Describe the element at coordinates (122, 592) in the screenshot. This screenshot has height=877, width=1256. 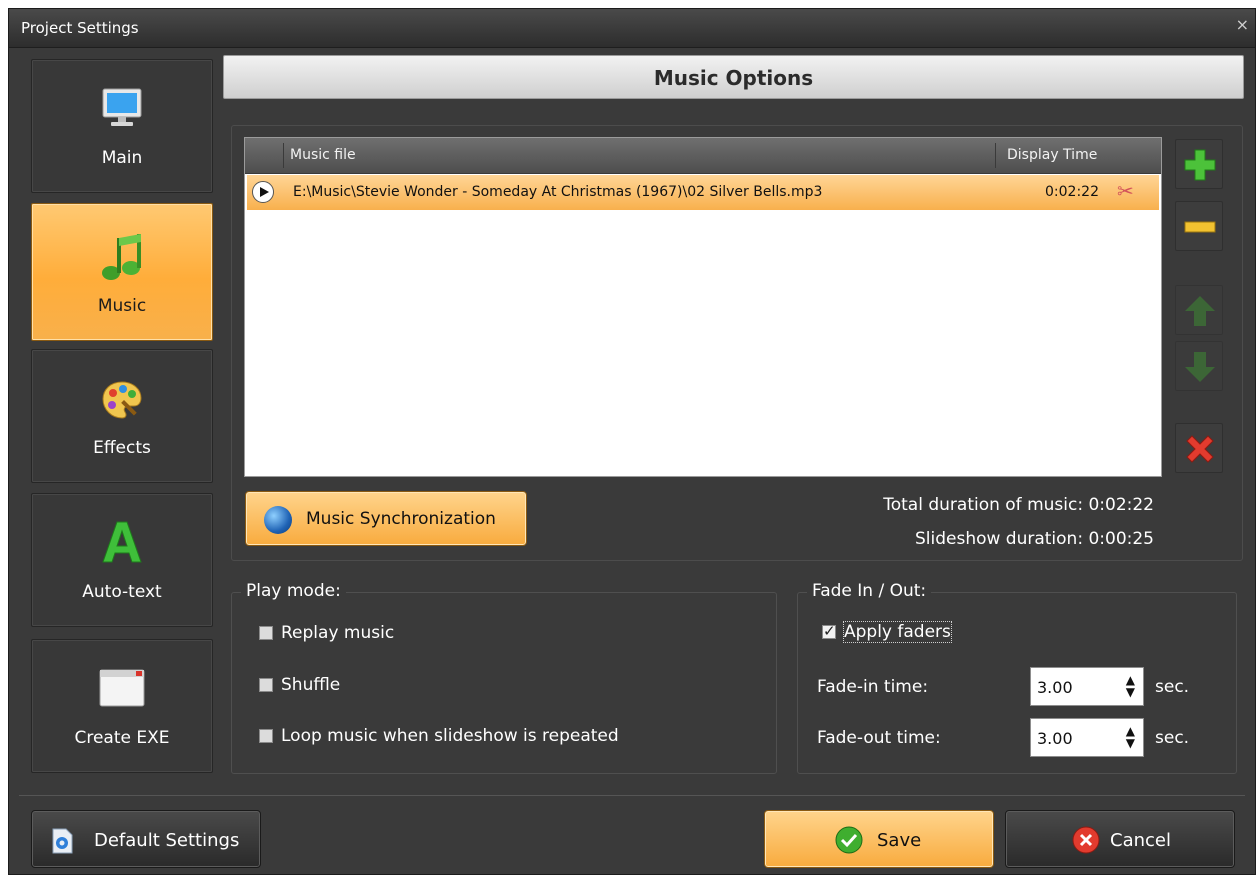
I see `sidebar-item-label: Auto-text` at that location.